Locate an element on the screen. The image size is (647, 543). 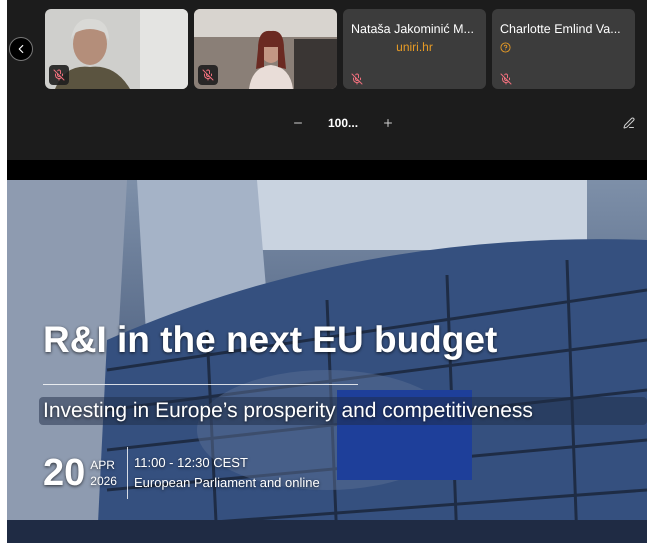
pen-icon is located at coordinates (629, 123).